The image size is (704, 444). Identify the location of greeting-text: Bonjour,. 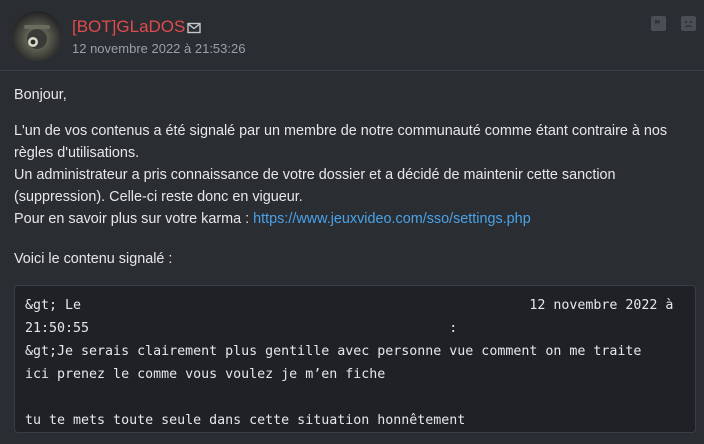
(40, 95).